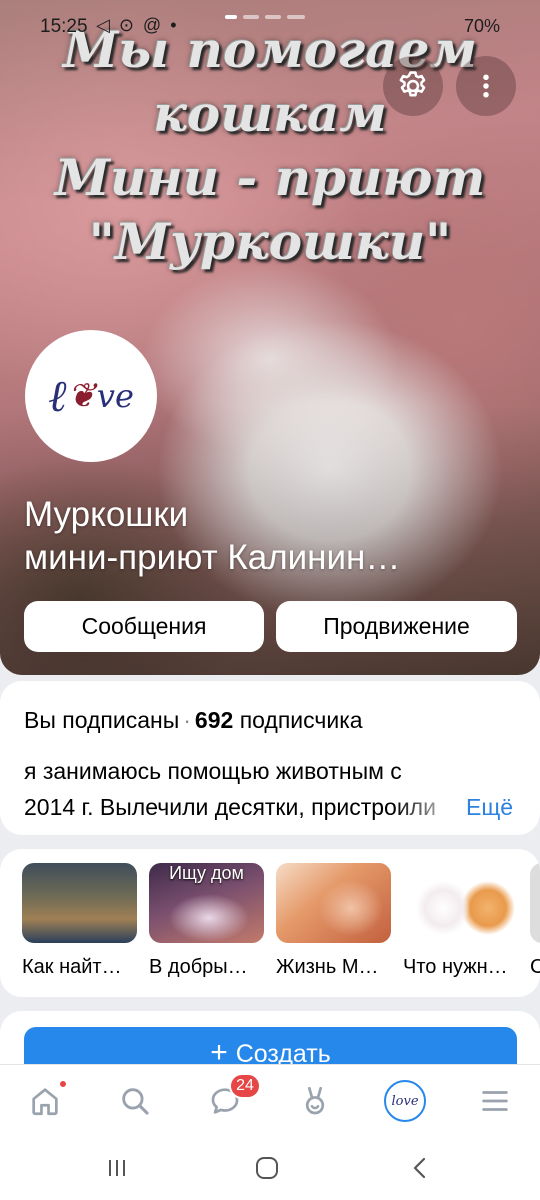 The image size is (540, 1200). I want to click on bottom-tab-bar: 24 love, so click(270, 1099).